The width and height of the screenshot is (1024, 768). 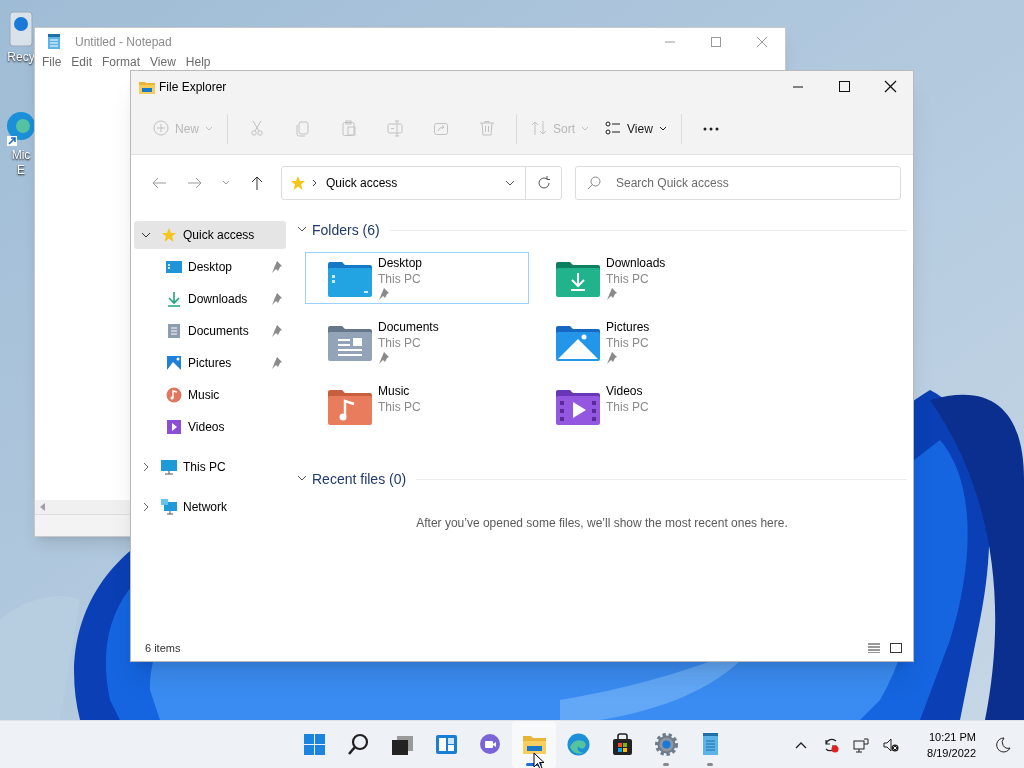 What do you see at coordinates (539, 760) in the screenshot?
I see `pointer-icon` at bounding box center [539, 760].